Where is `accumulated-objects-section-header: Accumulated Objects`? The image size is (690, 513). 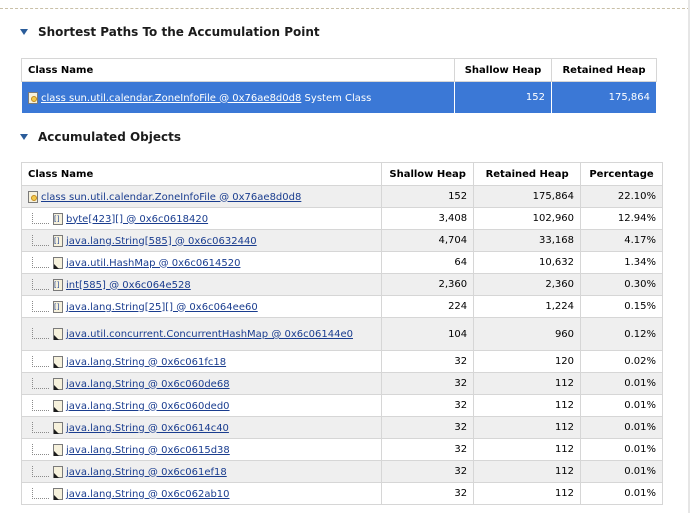 accumulated-objects-section-header: Accumulated Objects is located at coordinates (100, 137).